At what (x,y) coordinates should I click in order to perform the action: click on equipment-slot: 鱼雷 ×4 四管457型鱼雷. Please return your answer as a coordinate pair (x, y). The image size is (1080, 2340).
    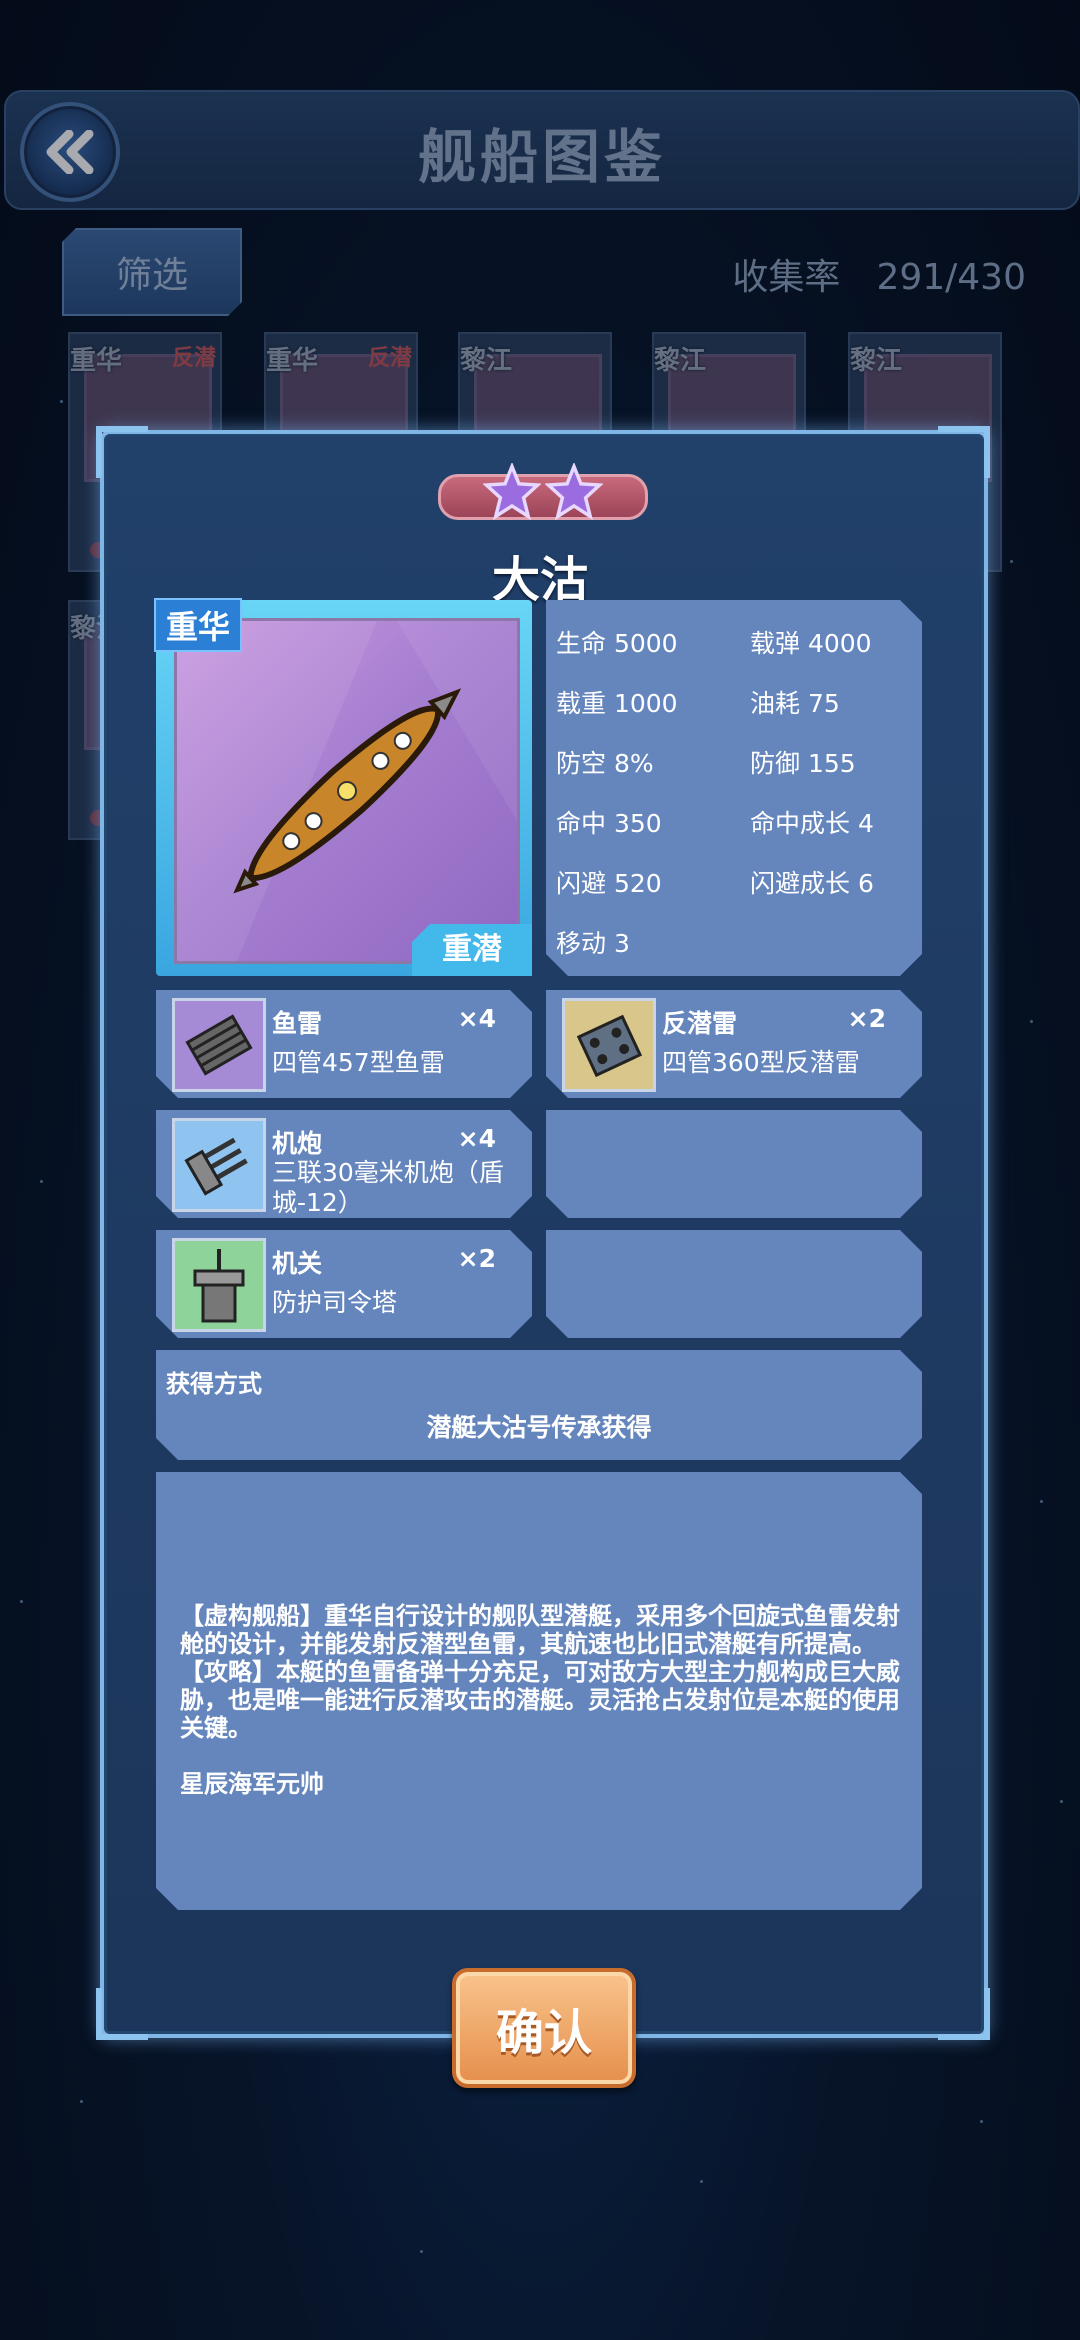
    Looking at the image, I should click on (344, 1044).